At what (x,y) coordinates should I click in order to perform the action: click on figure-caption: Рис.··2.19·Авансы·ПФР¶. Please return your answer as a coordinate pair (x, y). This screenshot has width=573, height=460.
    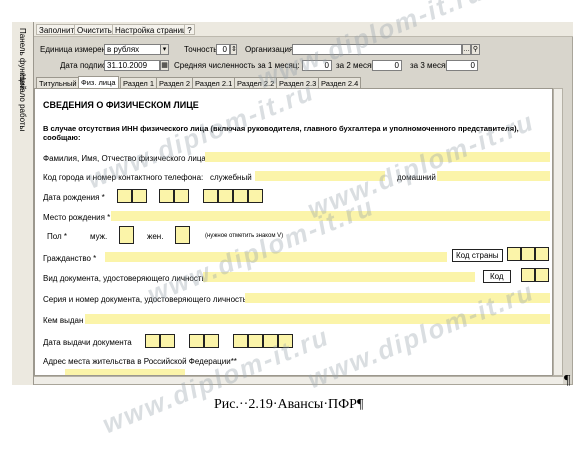
    Looking at the image, I should click on (289, 404).